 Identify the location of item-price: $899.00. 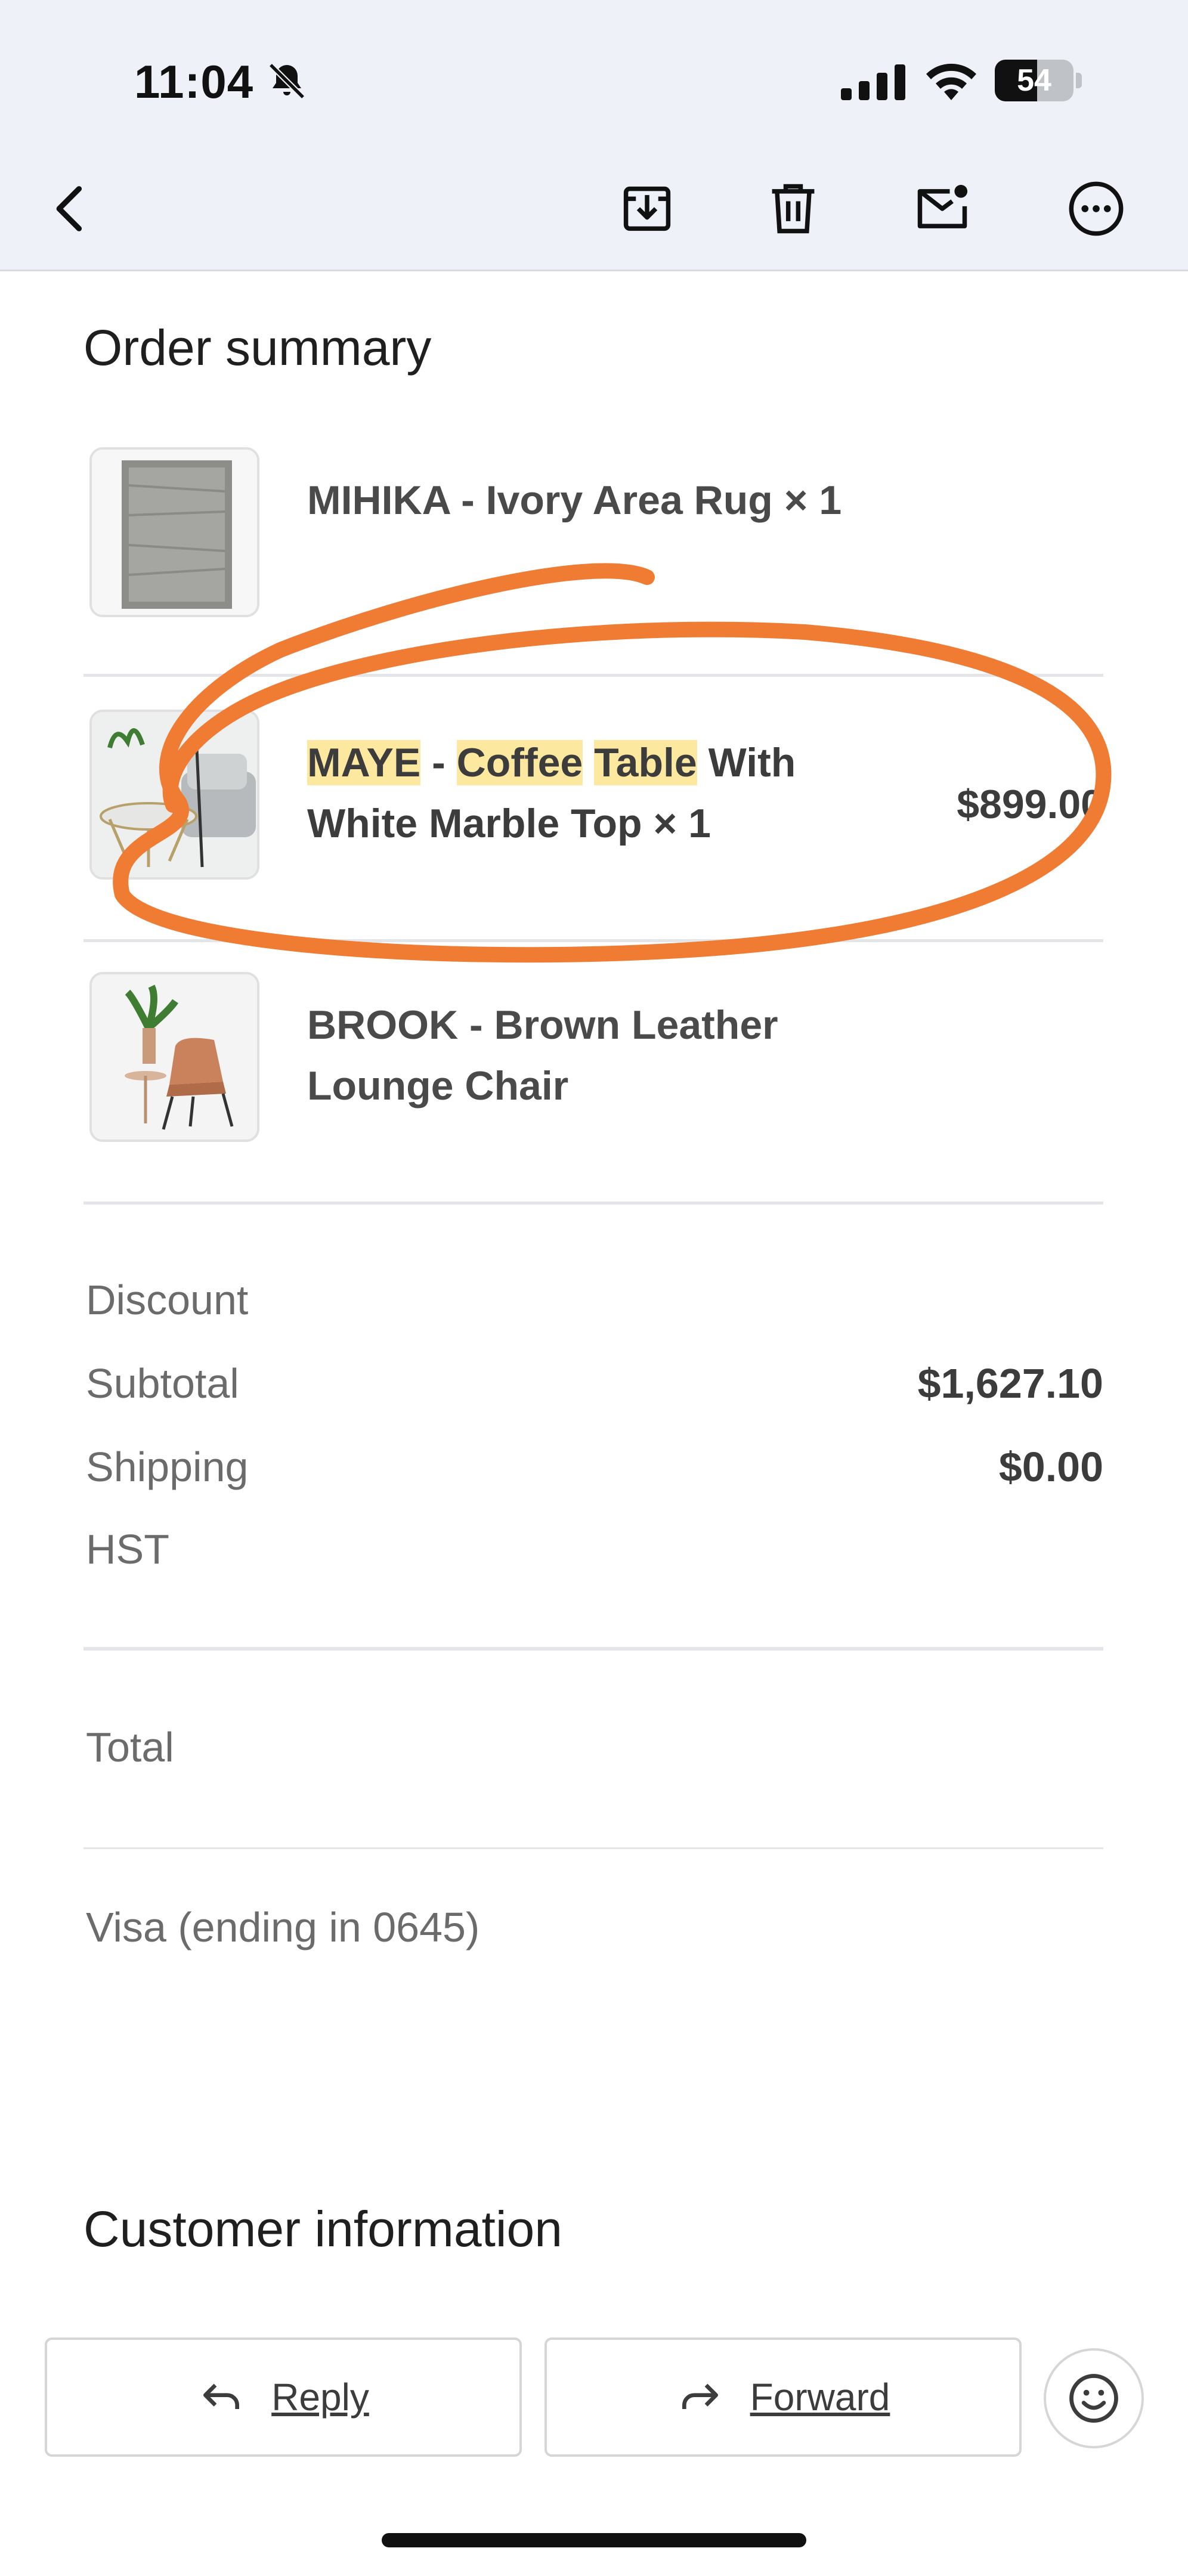
(1030, 805).